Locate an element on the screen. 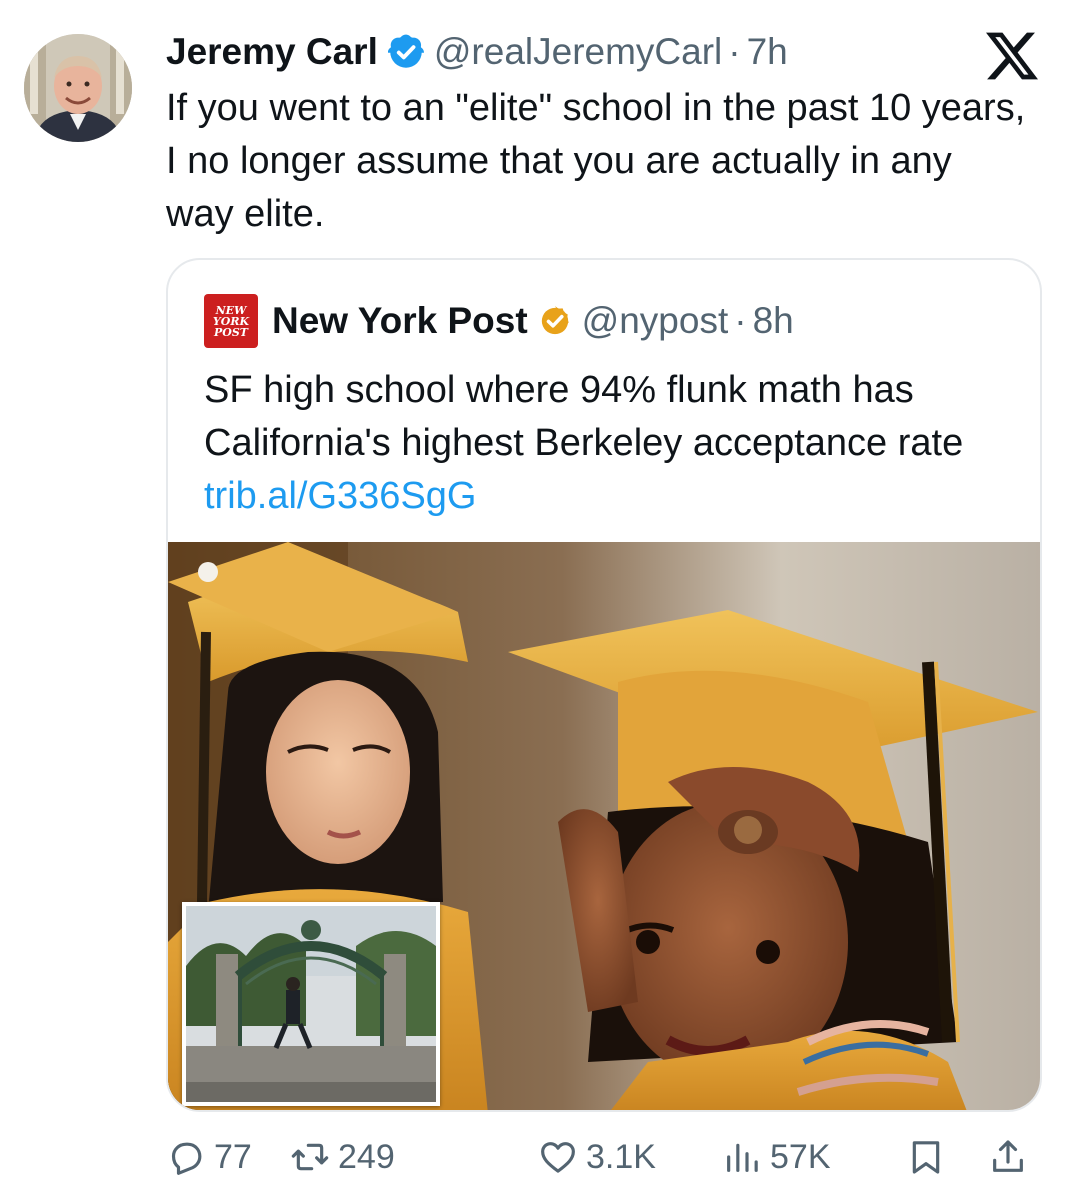 The image size is (1066, 1200). share-icon is located at coordinates (1008, 1156).